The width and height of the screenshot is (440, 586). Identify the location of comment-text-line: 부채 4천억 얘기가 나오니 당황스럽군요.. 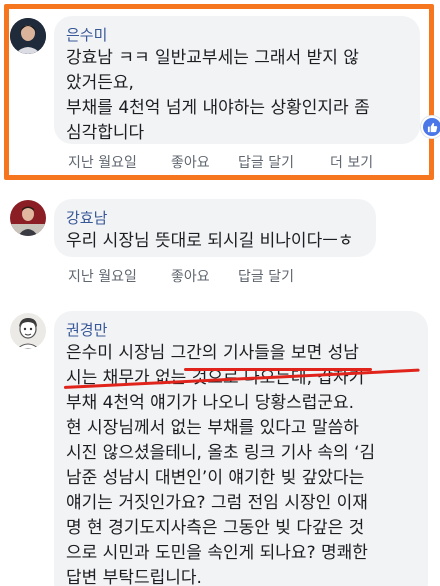
(210, 403).